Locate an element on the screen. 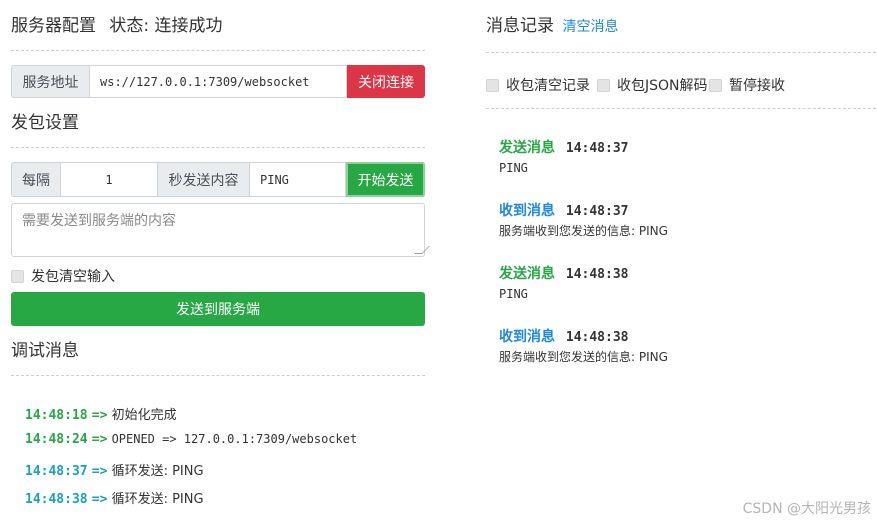 The width and height of the screenshot is (877, 524). start-sending-button: 开始发送 is located at coordinates (385, 179).